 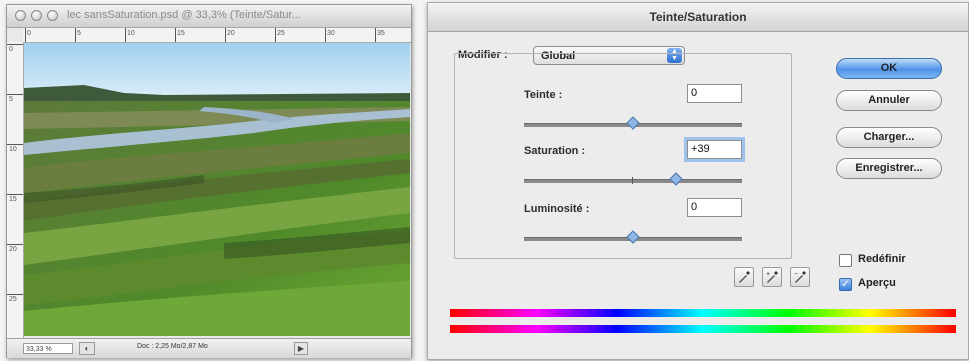 I want to click on lightness-input: 0, so click(x=714, y=207).